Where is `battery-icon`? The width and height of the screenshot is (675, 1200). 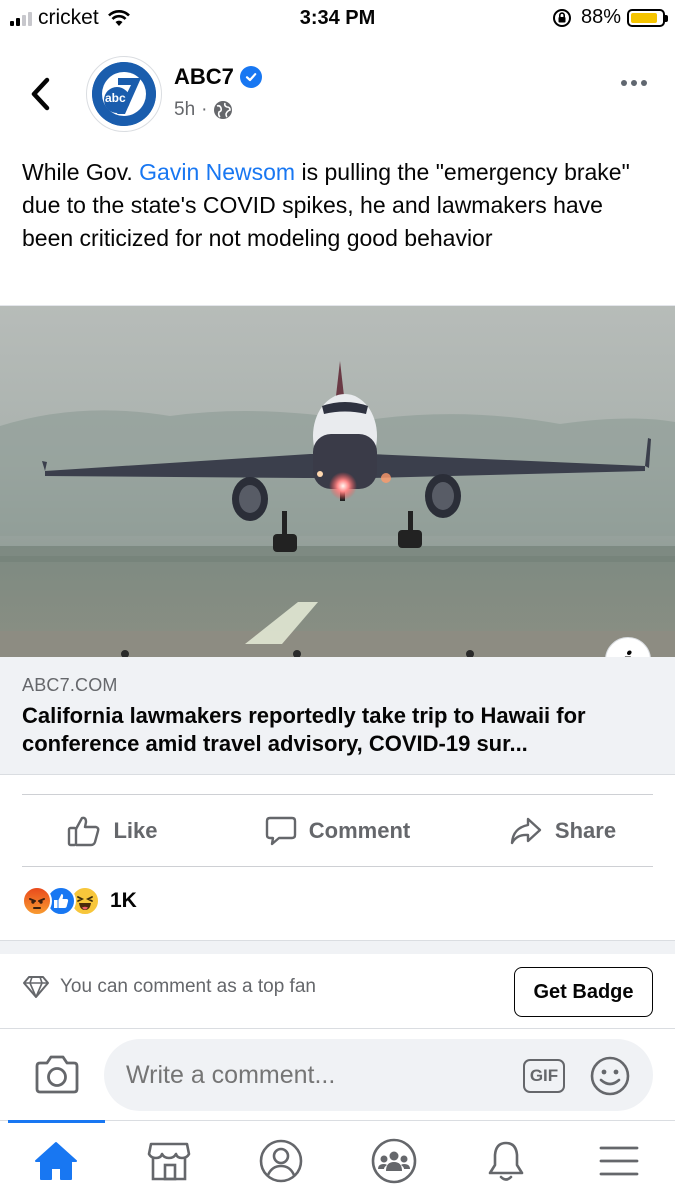
battery-icon is located at coordinates (647, 17).